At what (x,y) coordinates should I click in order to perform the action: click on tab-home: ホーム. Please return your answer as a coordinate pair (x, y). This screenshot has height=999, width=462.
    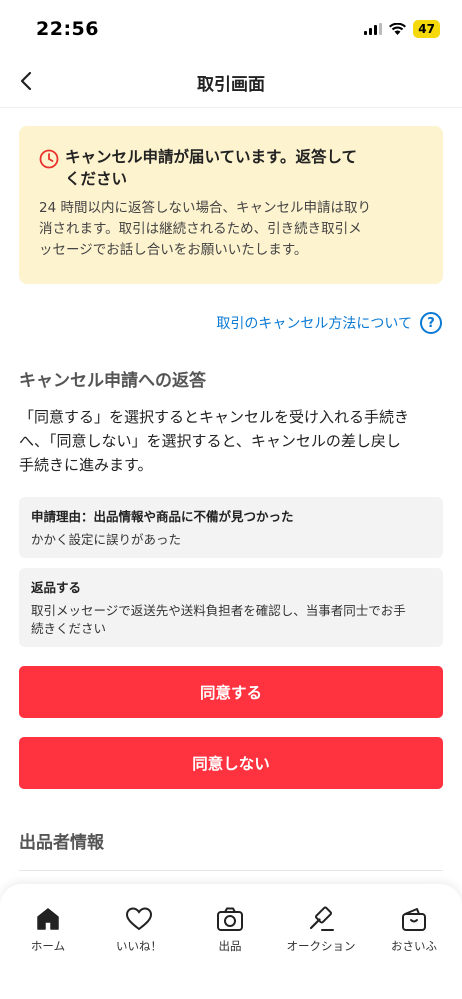
    Looking at the image, I should click on (48, 930).